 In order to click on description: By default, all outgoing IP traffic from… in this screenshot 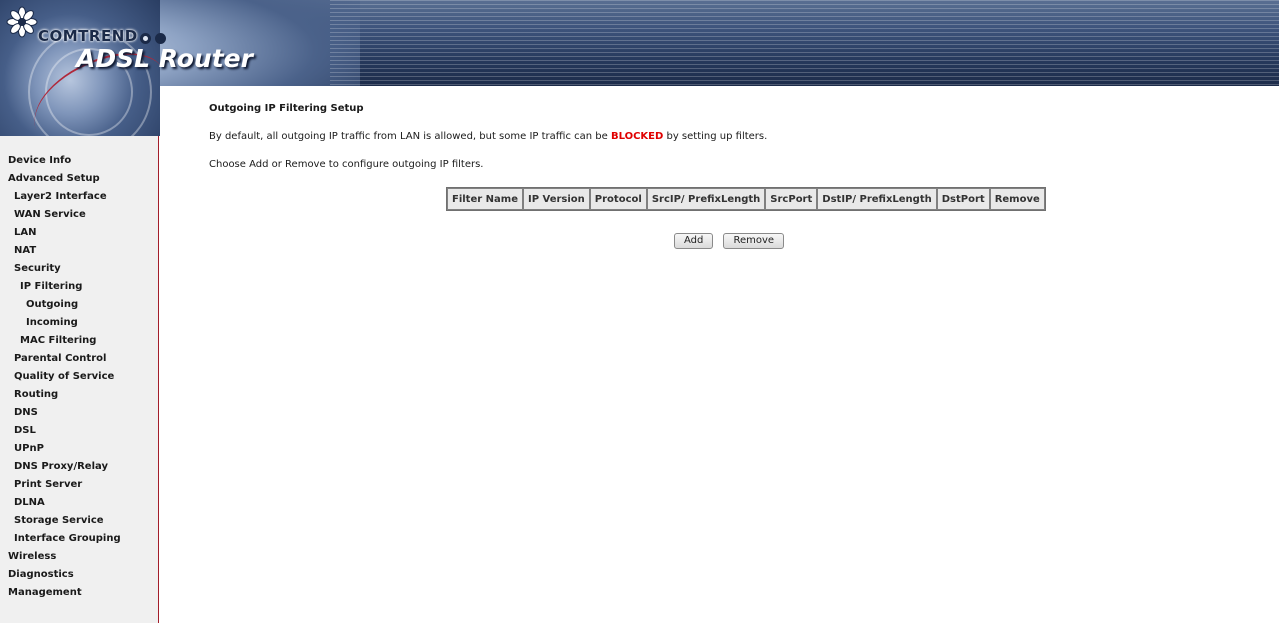, I will do `click(739, 140)`.